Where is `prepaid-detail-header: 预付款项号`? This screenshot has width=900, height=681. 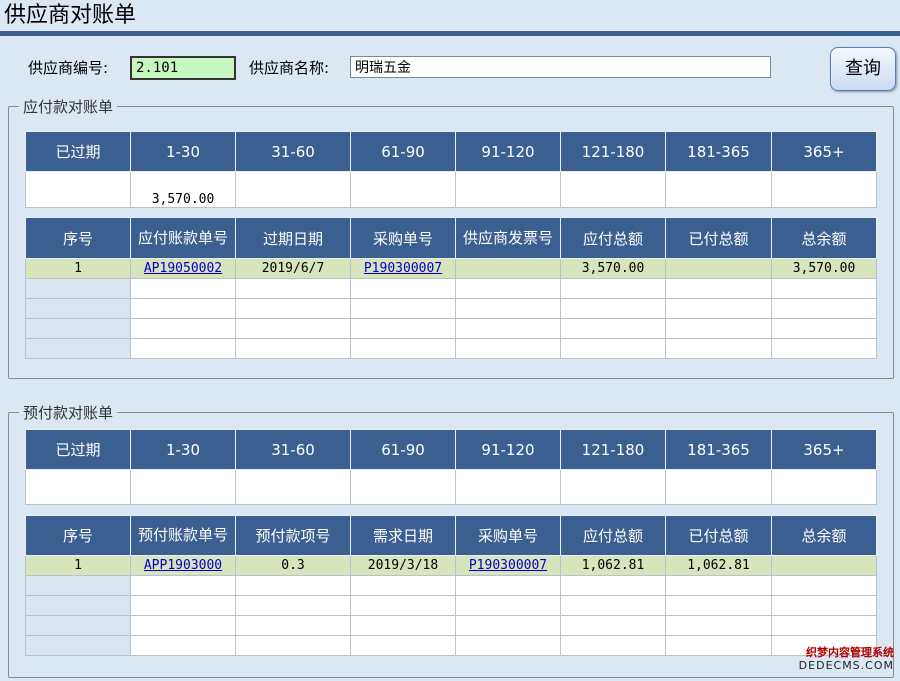
prepaid-detail-header: 预付款项号 is located at coordinates (293, 535).